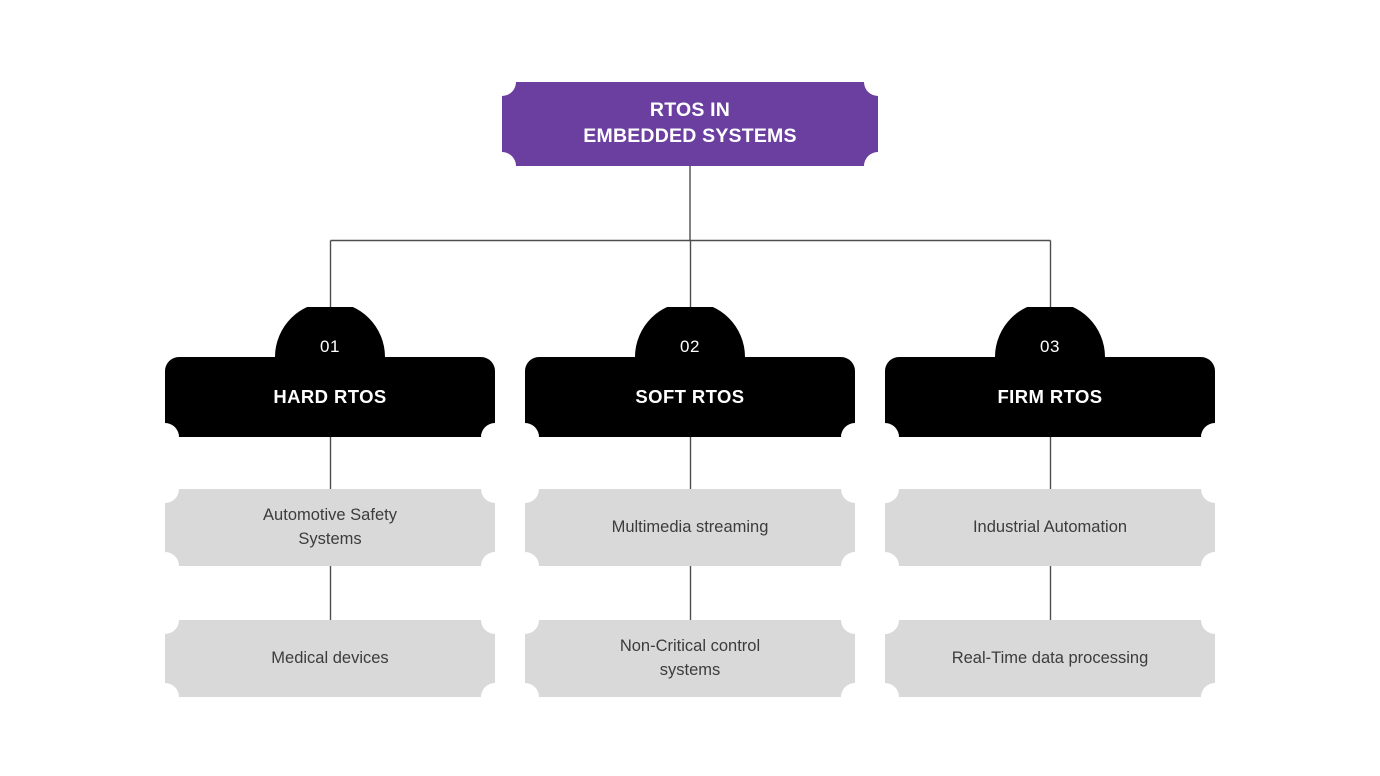 This screenshot has height=776, width=1380. I want to click on leaf-node-medical-devices: Medical devices, so click(330, 658).